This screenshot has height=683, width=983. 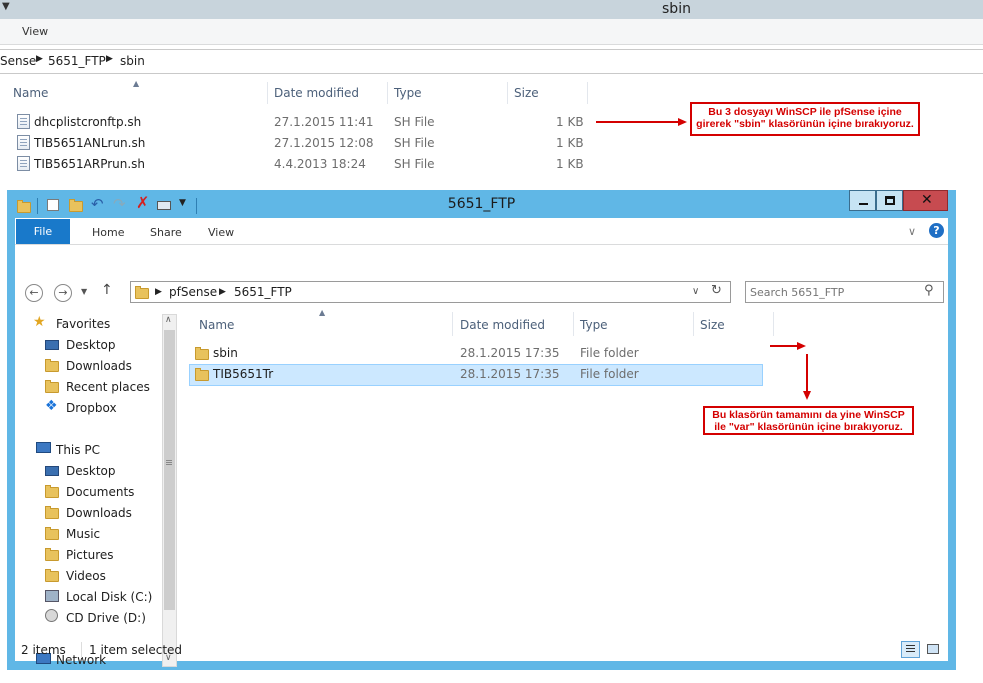 What do you see at coordinates (107, 290) in the screenshot?
I see `up-arrow-icon: ↑` at bounding box center [107, 290].